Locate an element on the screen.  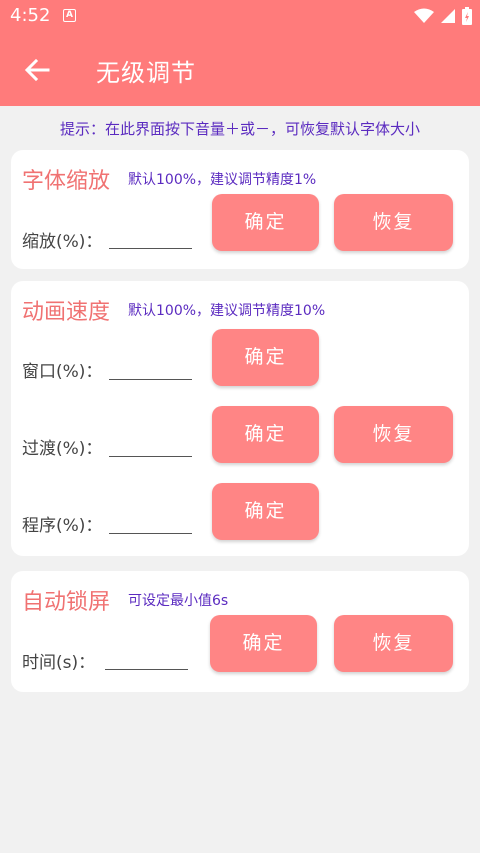
program-confirm-button: 确定 is located at coordinates (265, 511).